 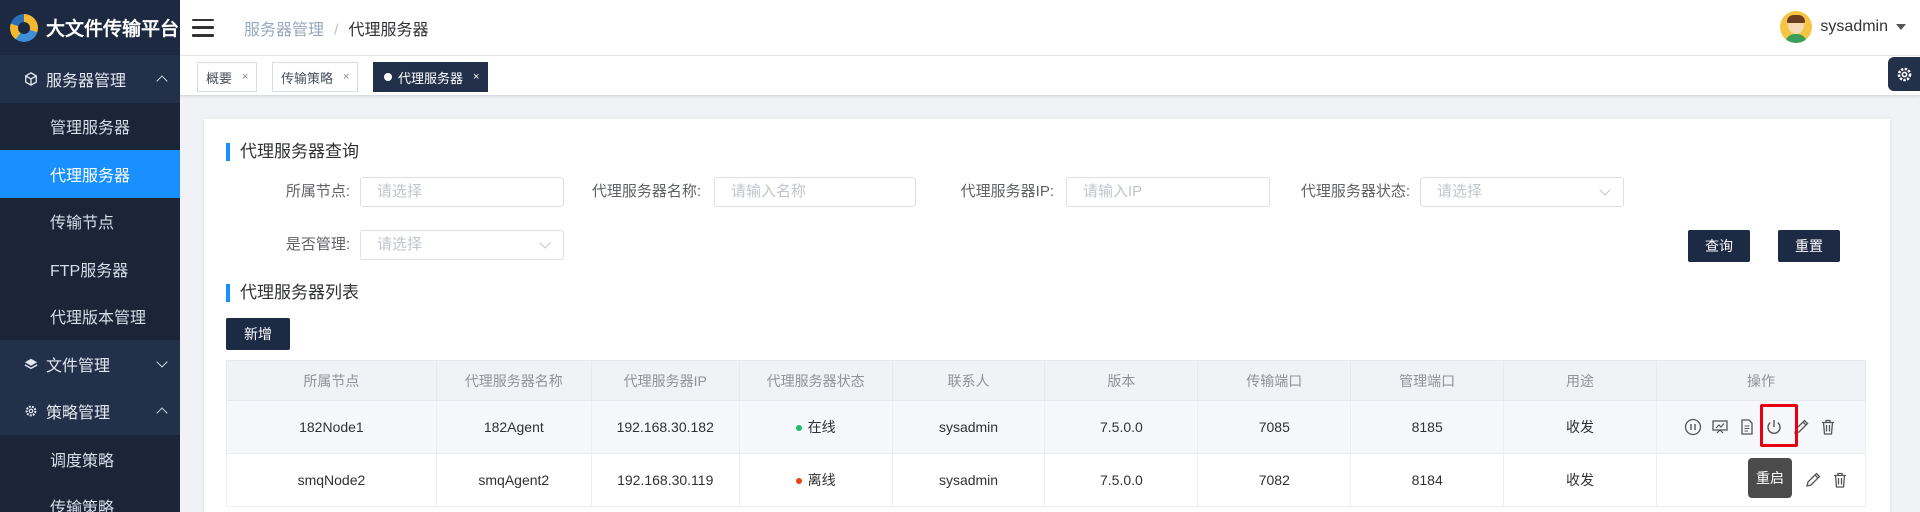 What do you see at coordinates (90, 497) in the screenshot?
I see `sidebar-item-transfer-policy: 传输策略` at bounding box center [90, 497].